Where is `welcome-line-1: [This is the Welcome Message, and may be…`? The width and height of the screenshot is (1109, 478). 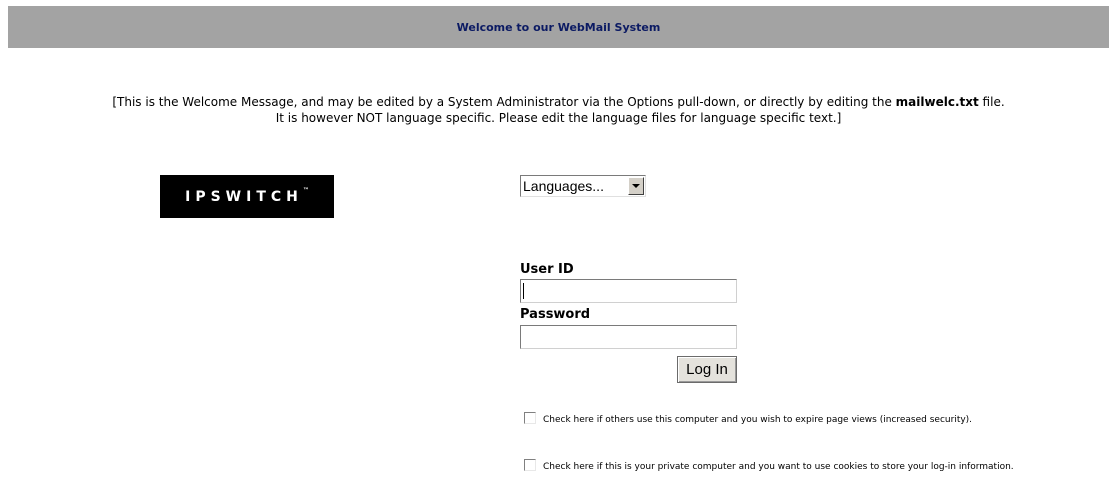
welcome-line-1: [This is the Welcome Message, and may be… is located at coordinates (558, 102).